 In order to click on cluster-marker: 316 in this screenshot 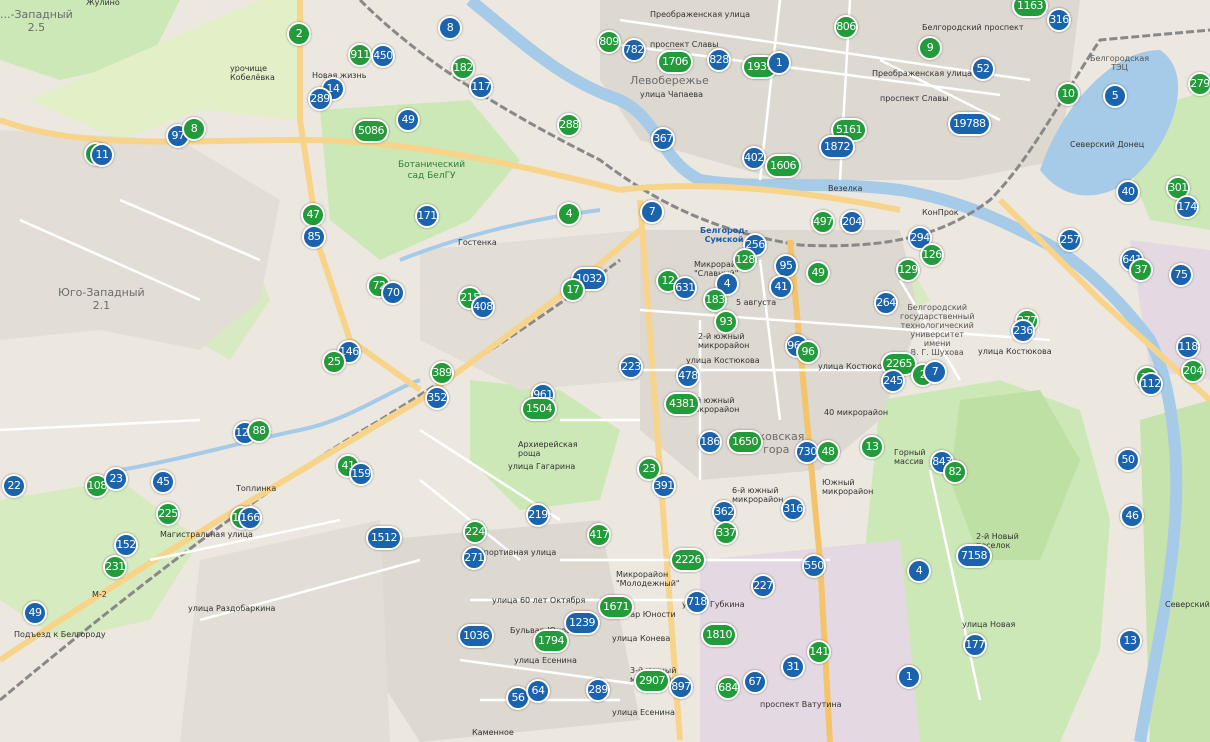, I will do `click(793, 509)`.